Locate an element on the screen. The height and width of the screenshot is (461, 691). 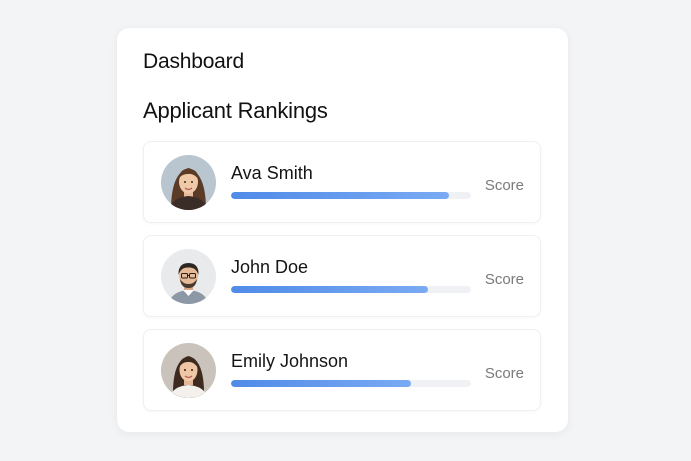
applicant-row-john-doe: John Doe Score is located at coordinates (342, 276).